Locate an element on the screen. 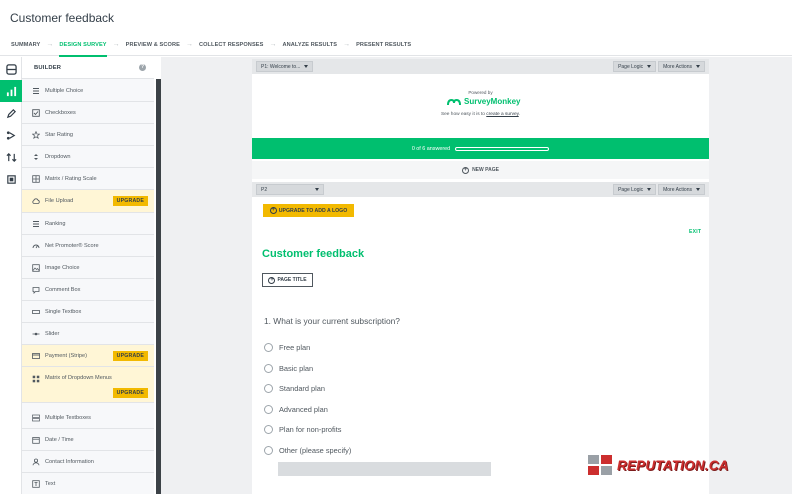  step-collect-responses: COLLECT RESPONSES is located at coordinates (231, 45).